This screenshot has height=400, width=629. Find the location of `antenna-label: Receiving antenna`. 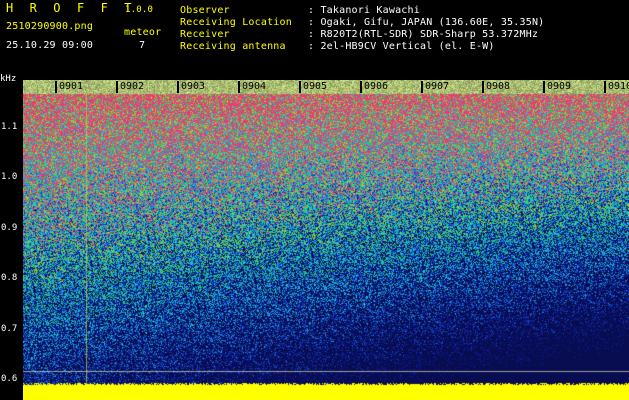

antenna-label: Receiving antenna is located at coordinates (233, 46).